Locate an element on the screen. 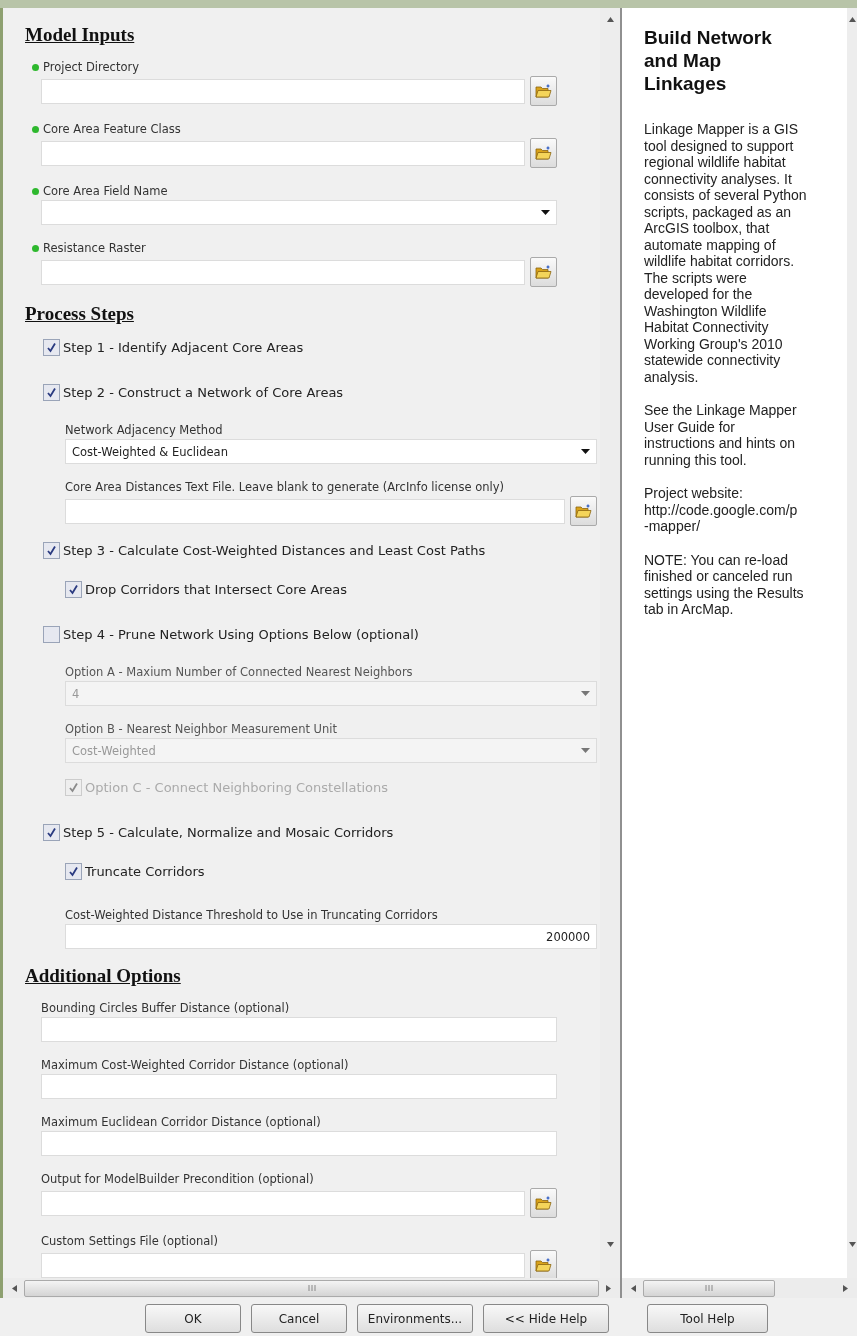  checkbox-label: Step 2 - Construct a Network of Core Areas is located at coordinates (203, 392).